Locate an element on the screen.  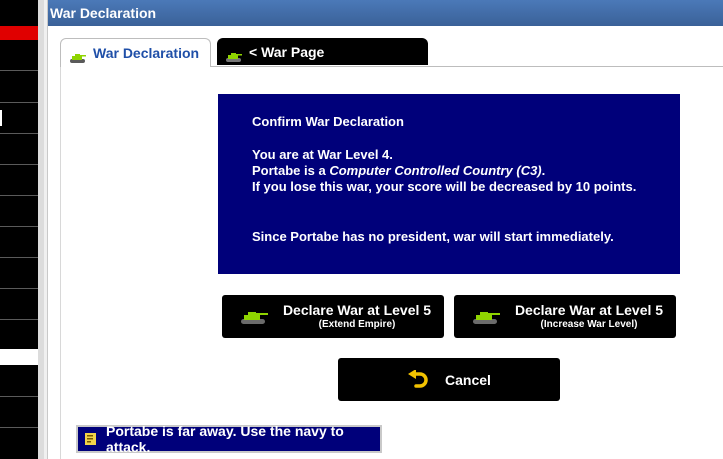
left-sidebar-strip is located at coordinates (19, 229).